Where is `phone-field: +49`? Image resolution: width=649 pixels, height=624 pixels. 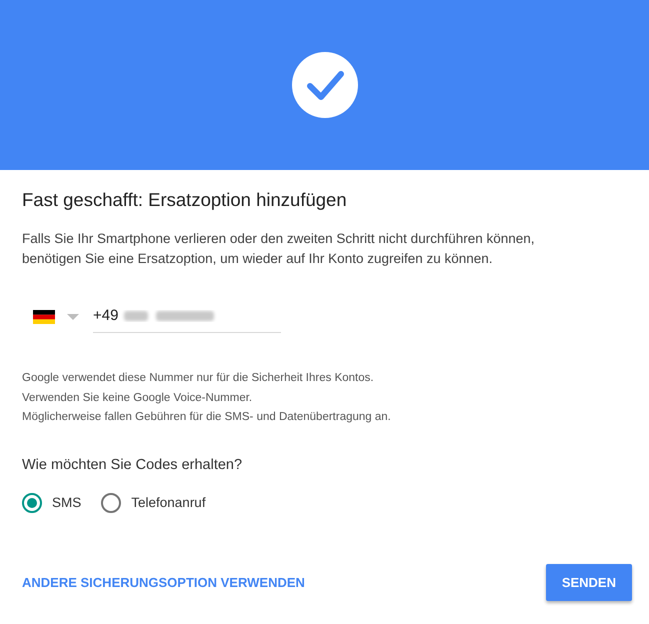
phone-field: +49 is located at coordinates (187, 317).